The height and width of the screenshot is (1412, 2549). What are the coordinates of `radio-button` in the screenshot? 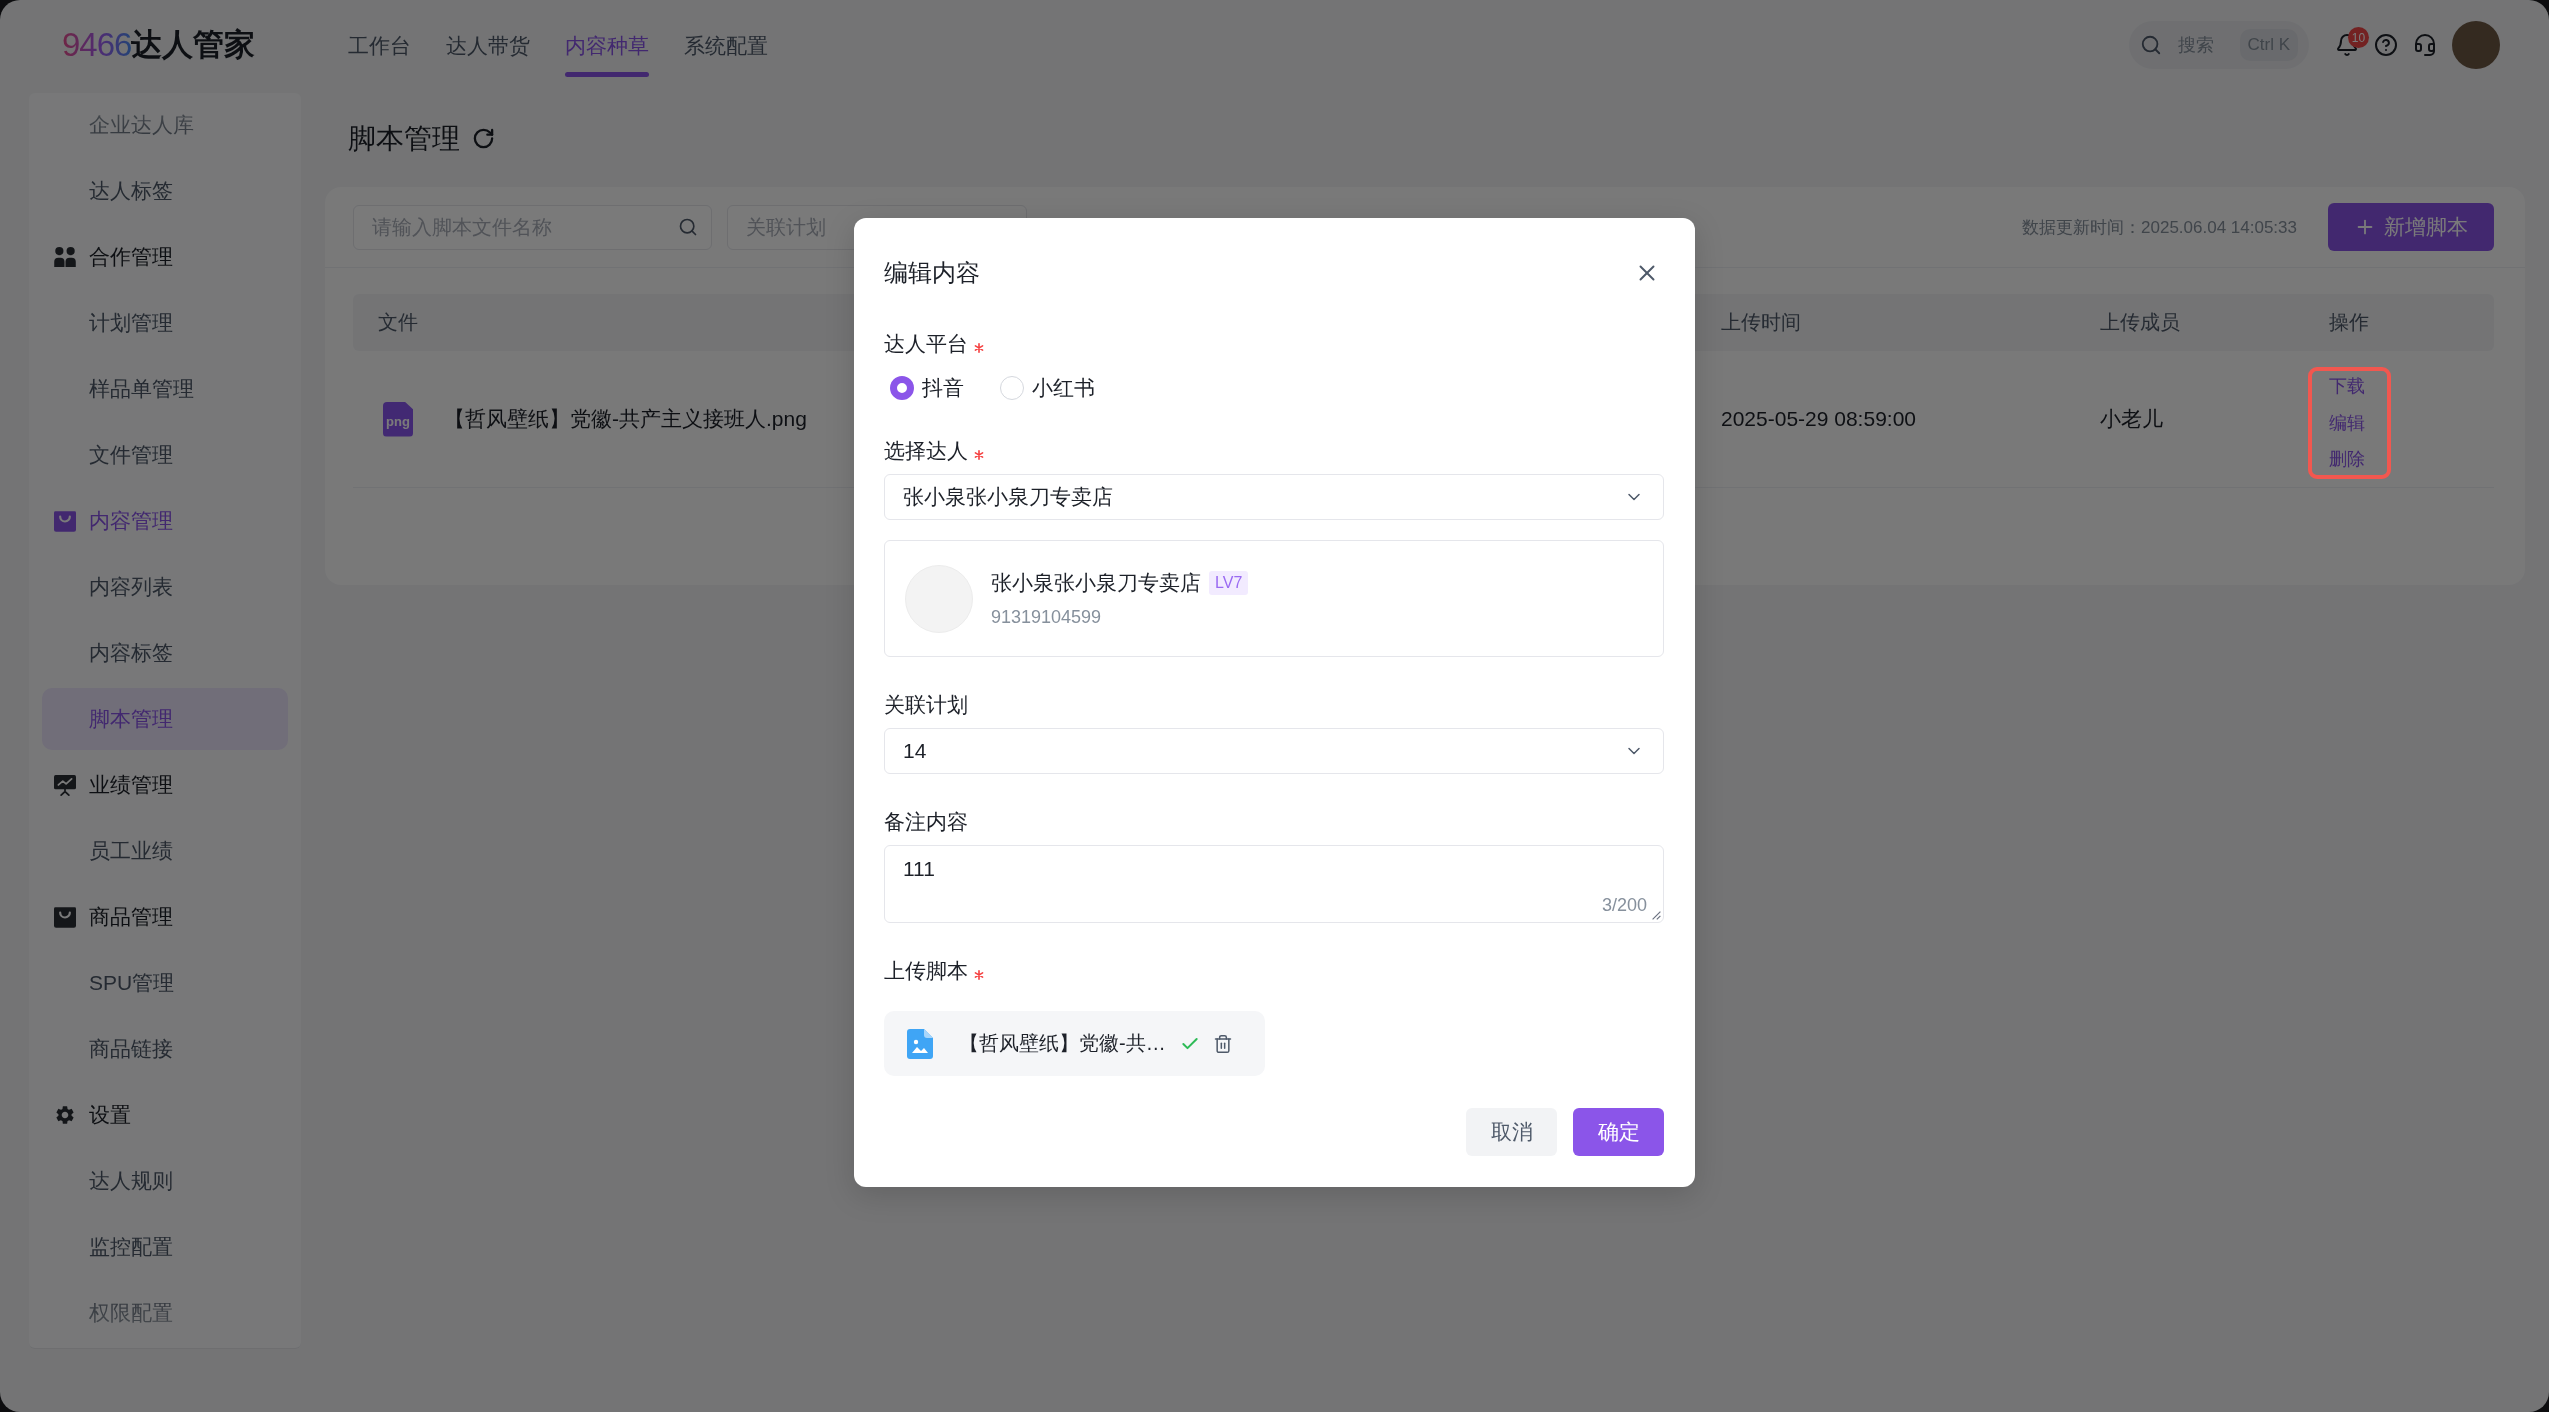 It's located at (902, 388).